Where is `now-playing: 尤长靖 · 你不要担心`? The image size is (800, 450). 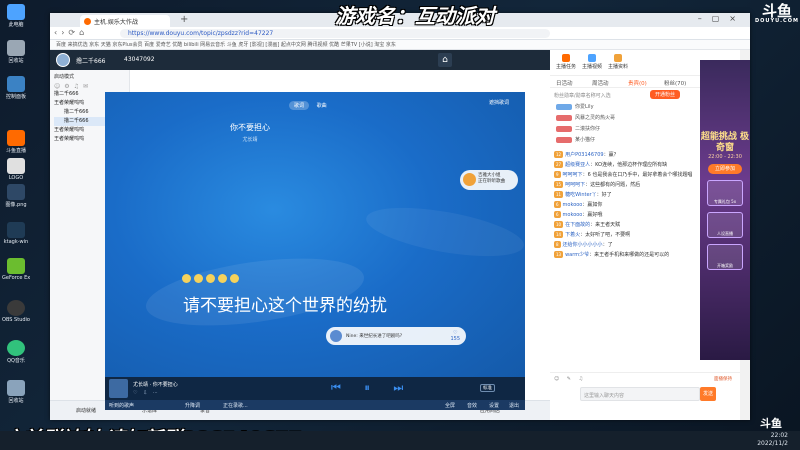 now-playing: 尤长靖 · 你不要担心 is located at coordinates (155, 385).